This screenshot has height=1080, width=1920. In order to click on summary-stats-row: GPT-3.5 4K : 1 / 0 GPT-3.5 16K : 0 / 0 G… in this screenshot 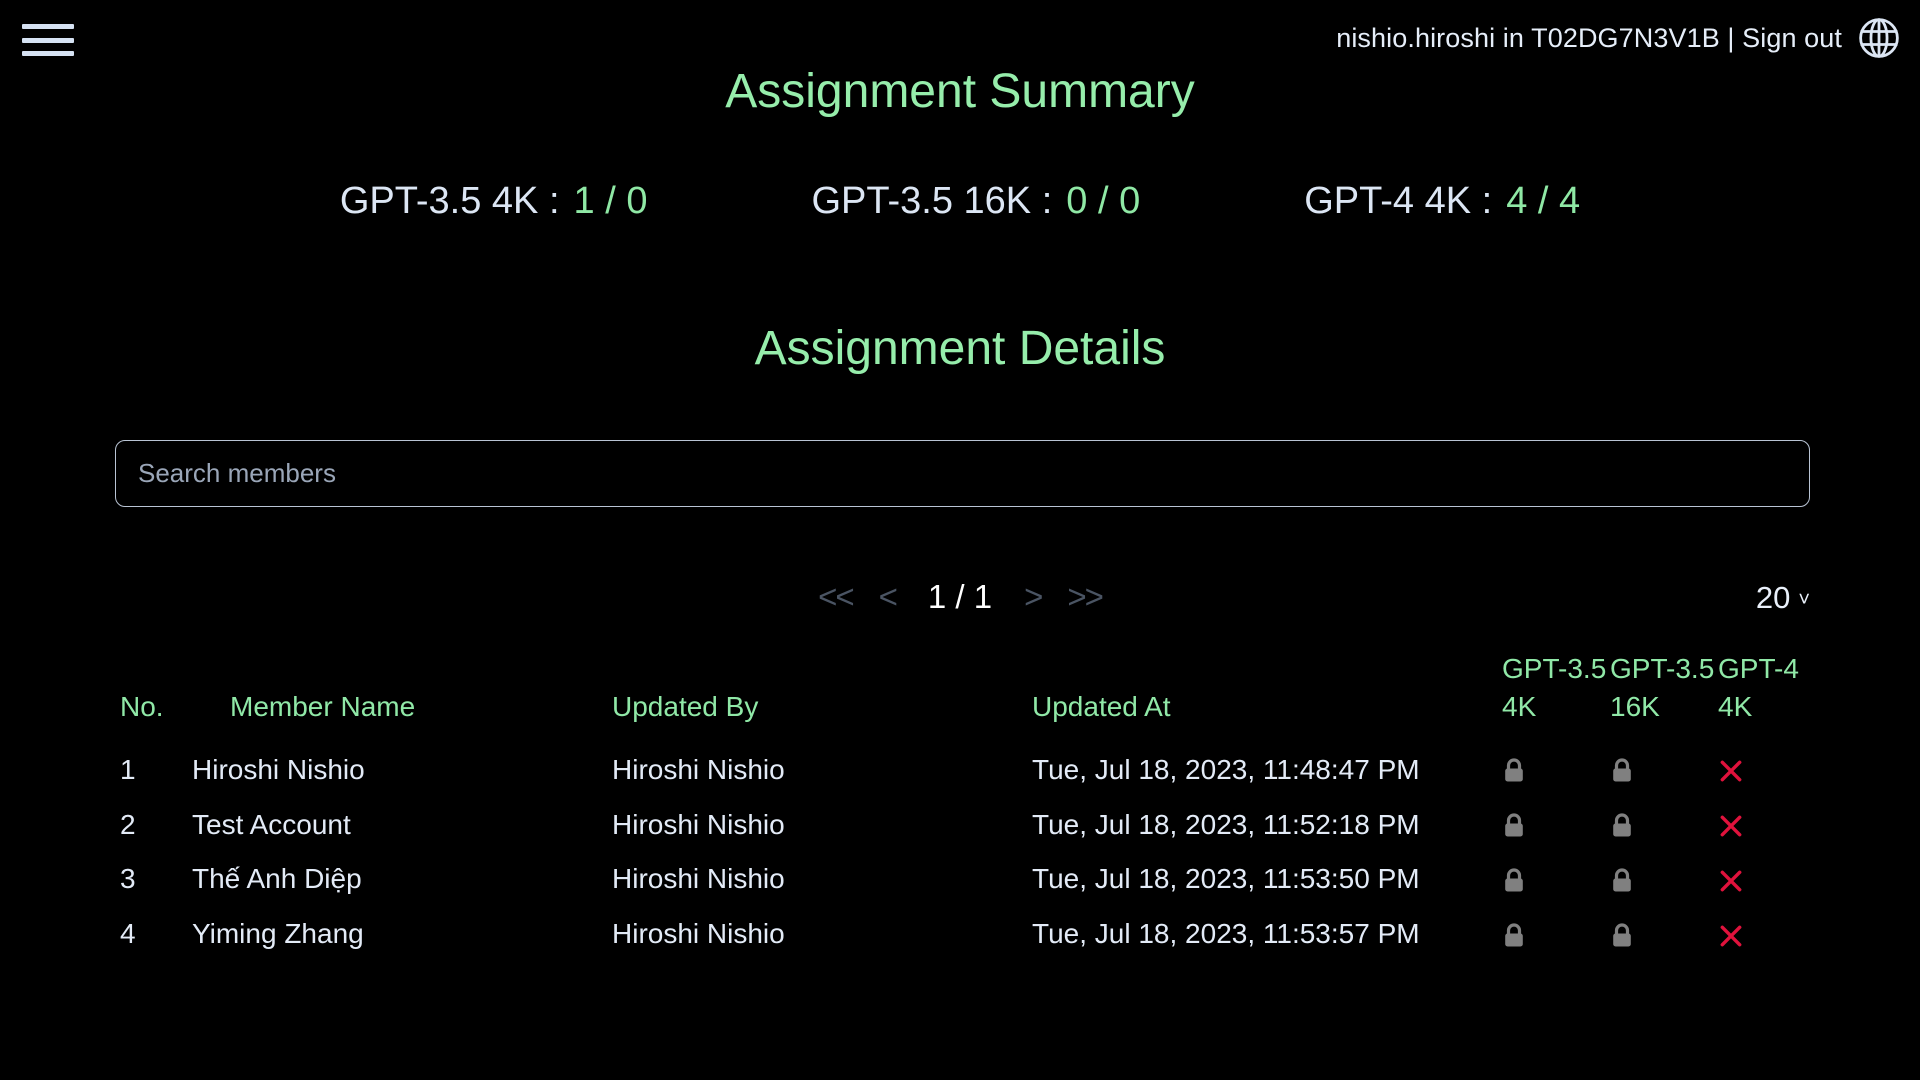, I will do `click(960, 201)`.